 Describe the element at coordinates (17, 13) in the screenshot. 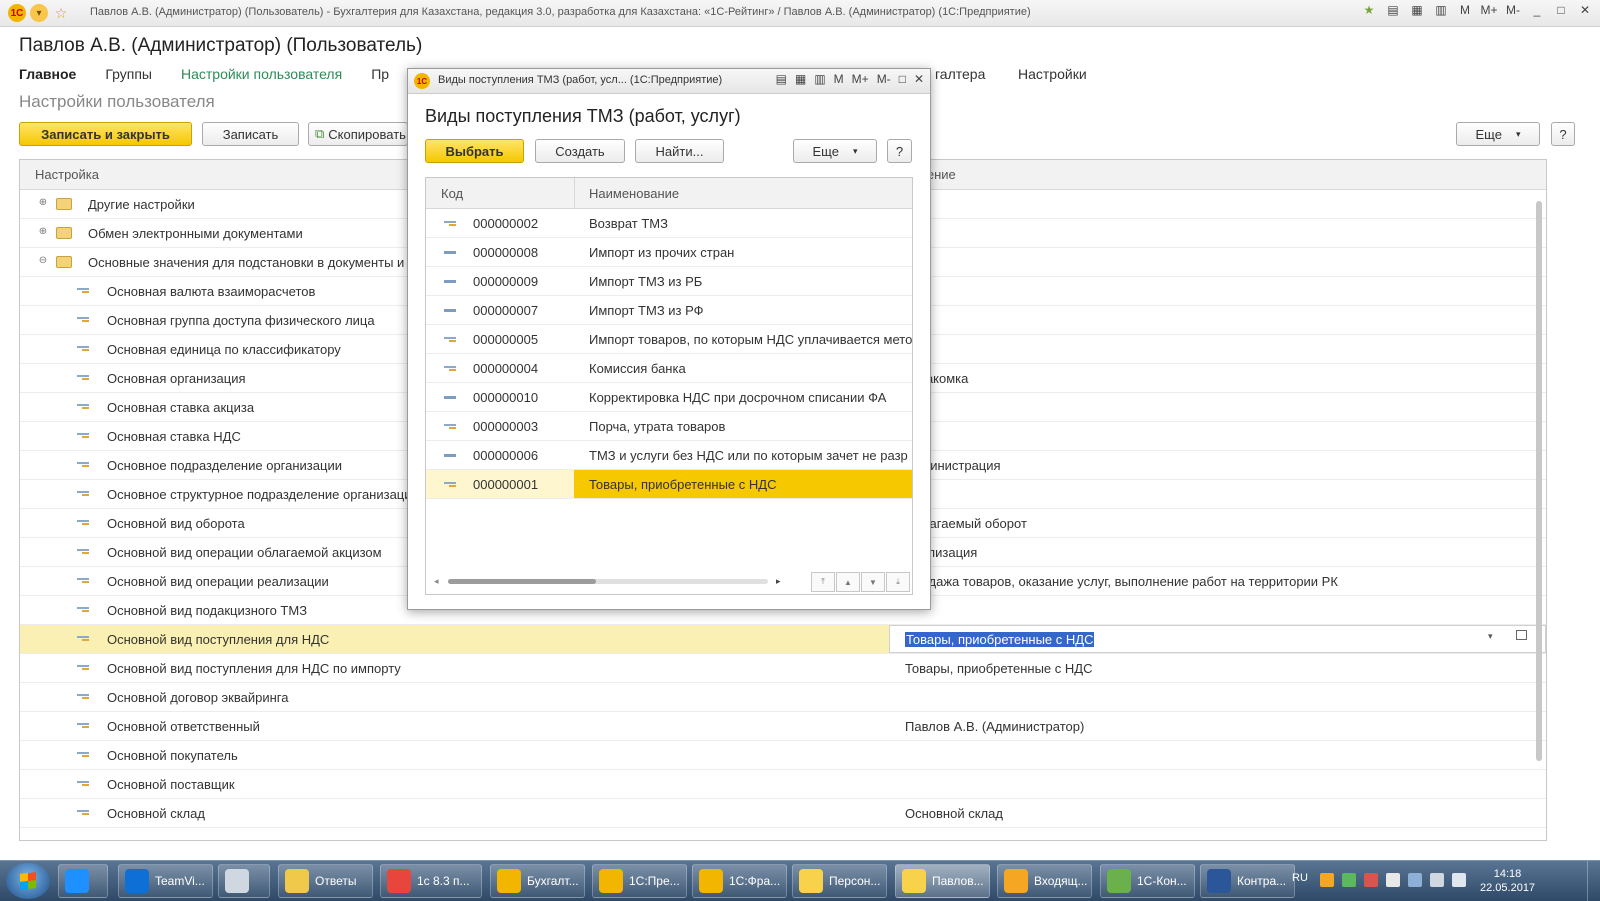

I see `1c-logo-icon: 1С` at that location.